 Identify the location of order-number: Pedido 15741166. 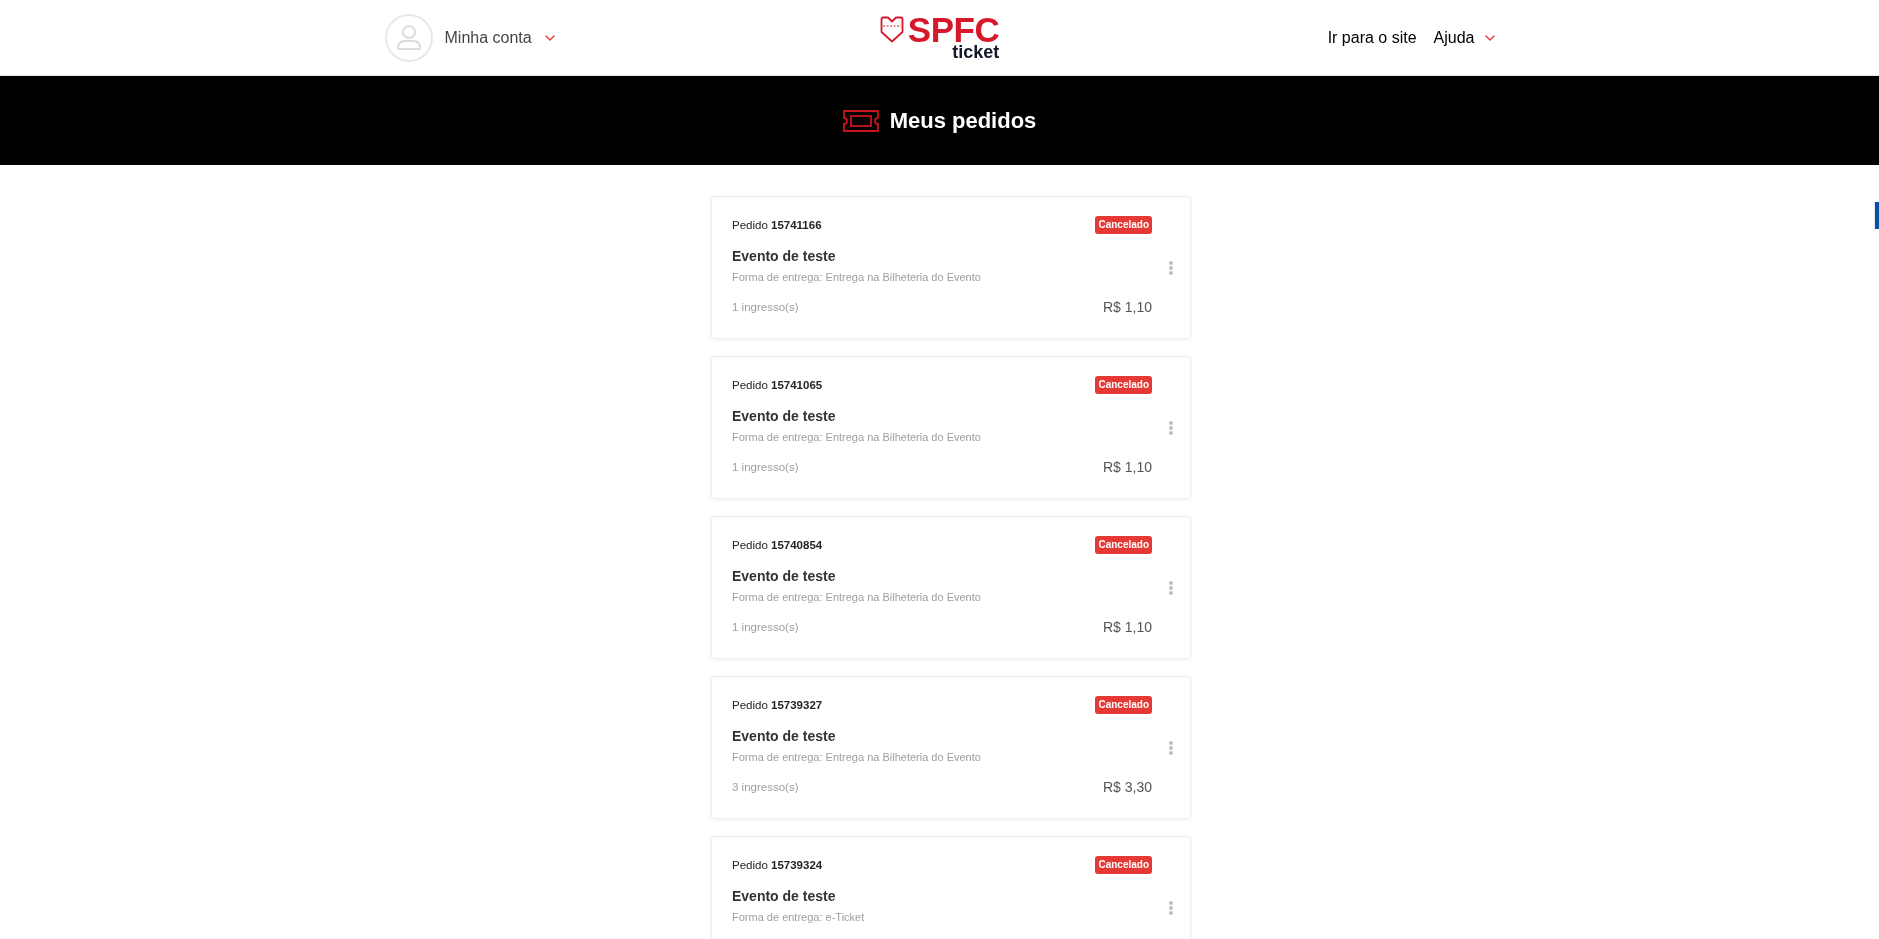
(777, 225).